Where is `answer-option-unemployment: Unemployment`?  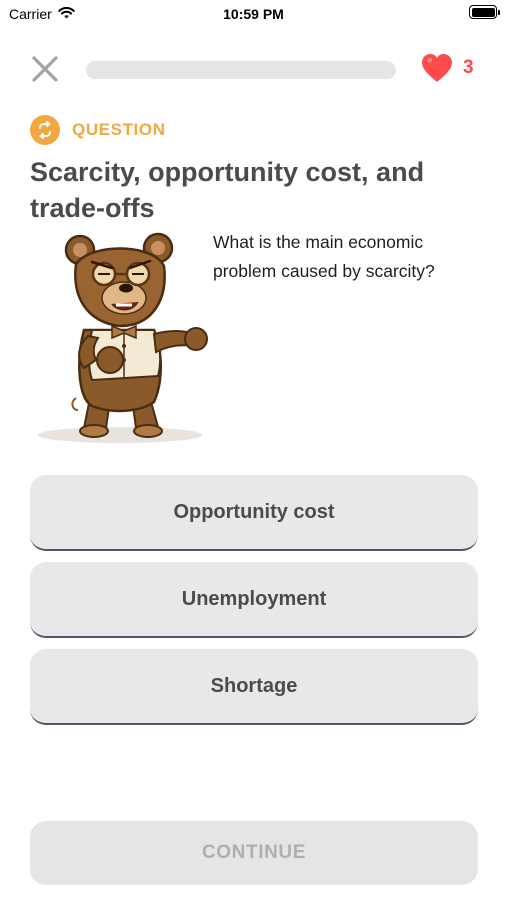
answer-option-unemployment: Unemployment is located at coordinates (254, 600).